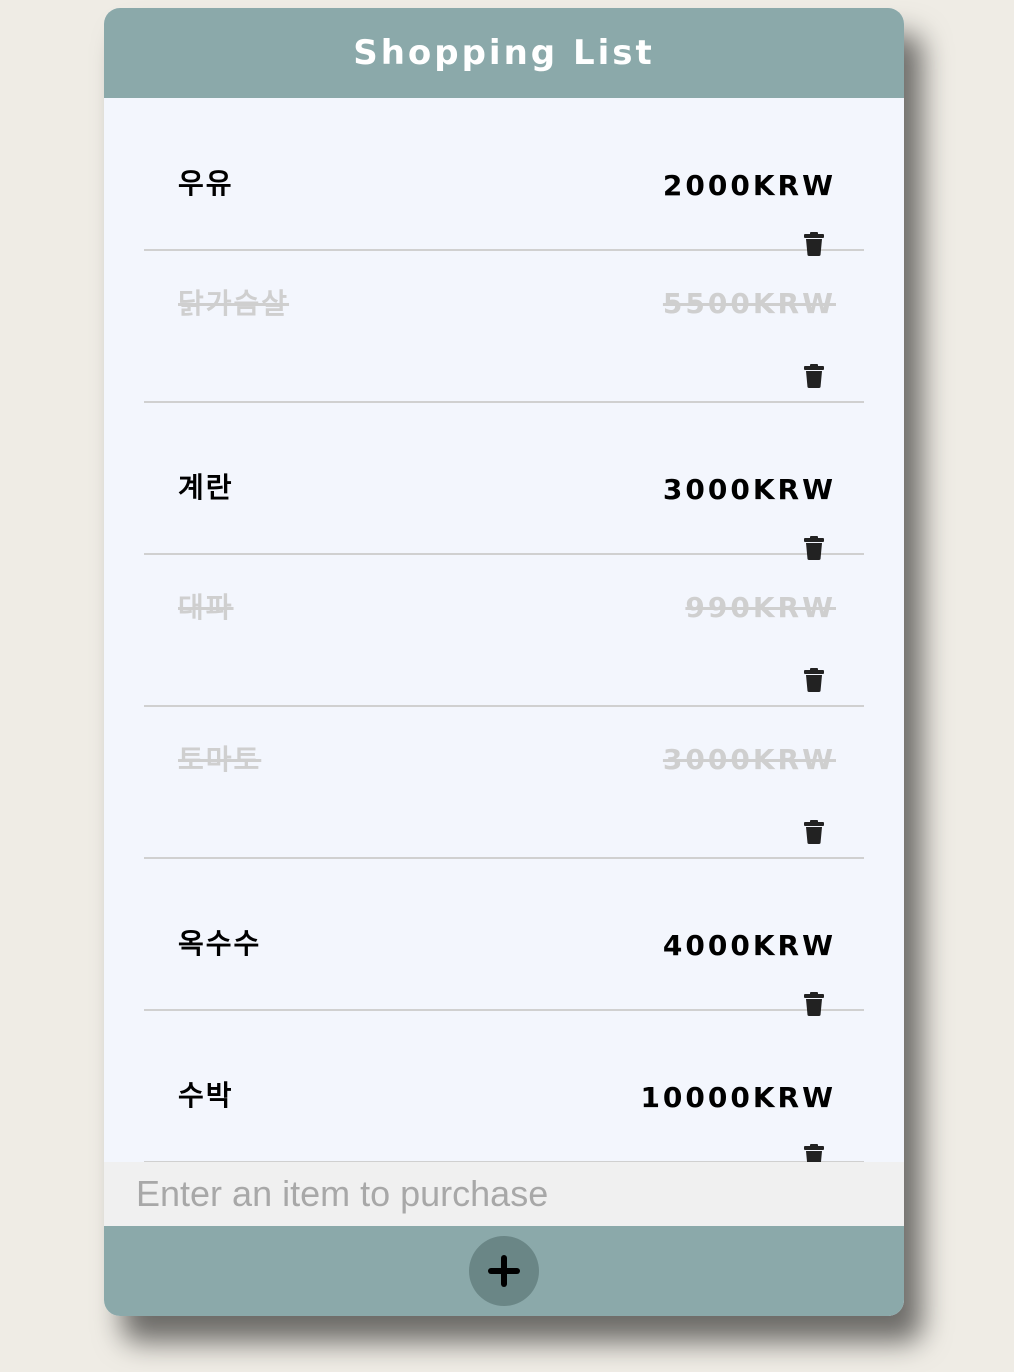  What do you see at coordinates (504, 782) in the screenshot?
I see `list-item: 토마토 3000KRW` at bounding box center [504, 782].